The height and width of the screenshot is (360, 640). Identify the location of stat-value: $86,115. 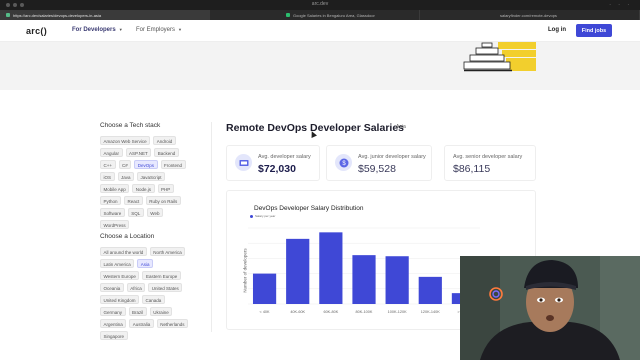
(472, 169).